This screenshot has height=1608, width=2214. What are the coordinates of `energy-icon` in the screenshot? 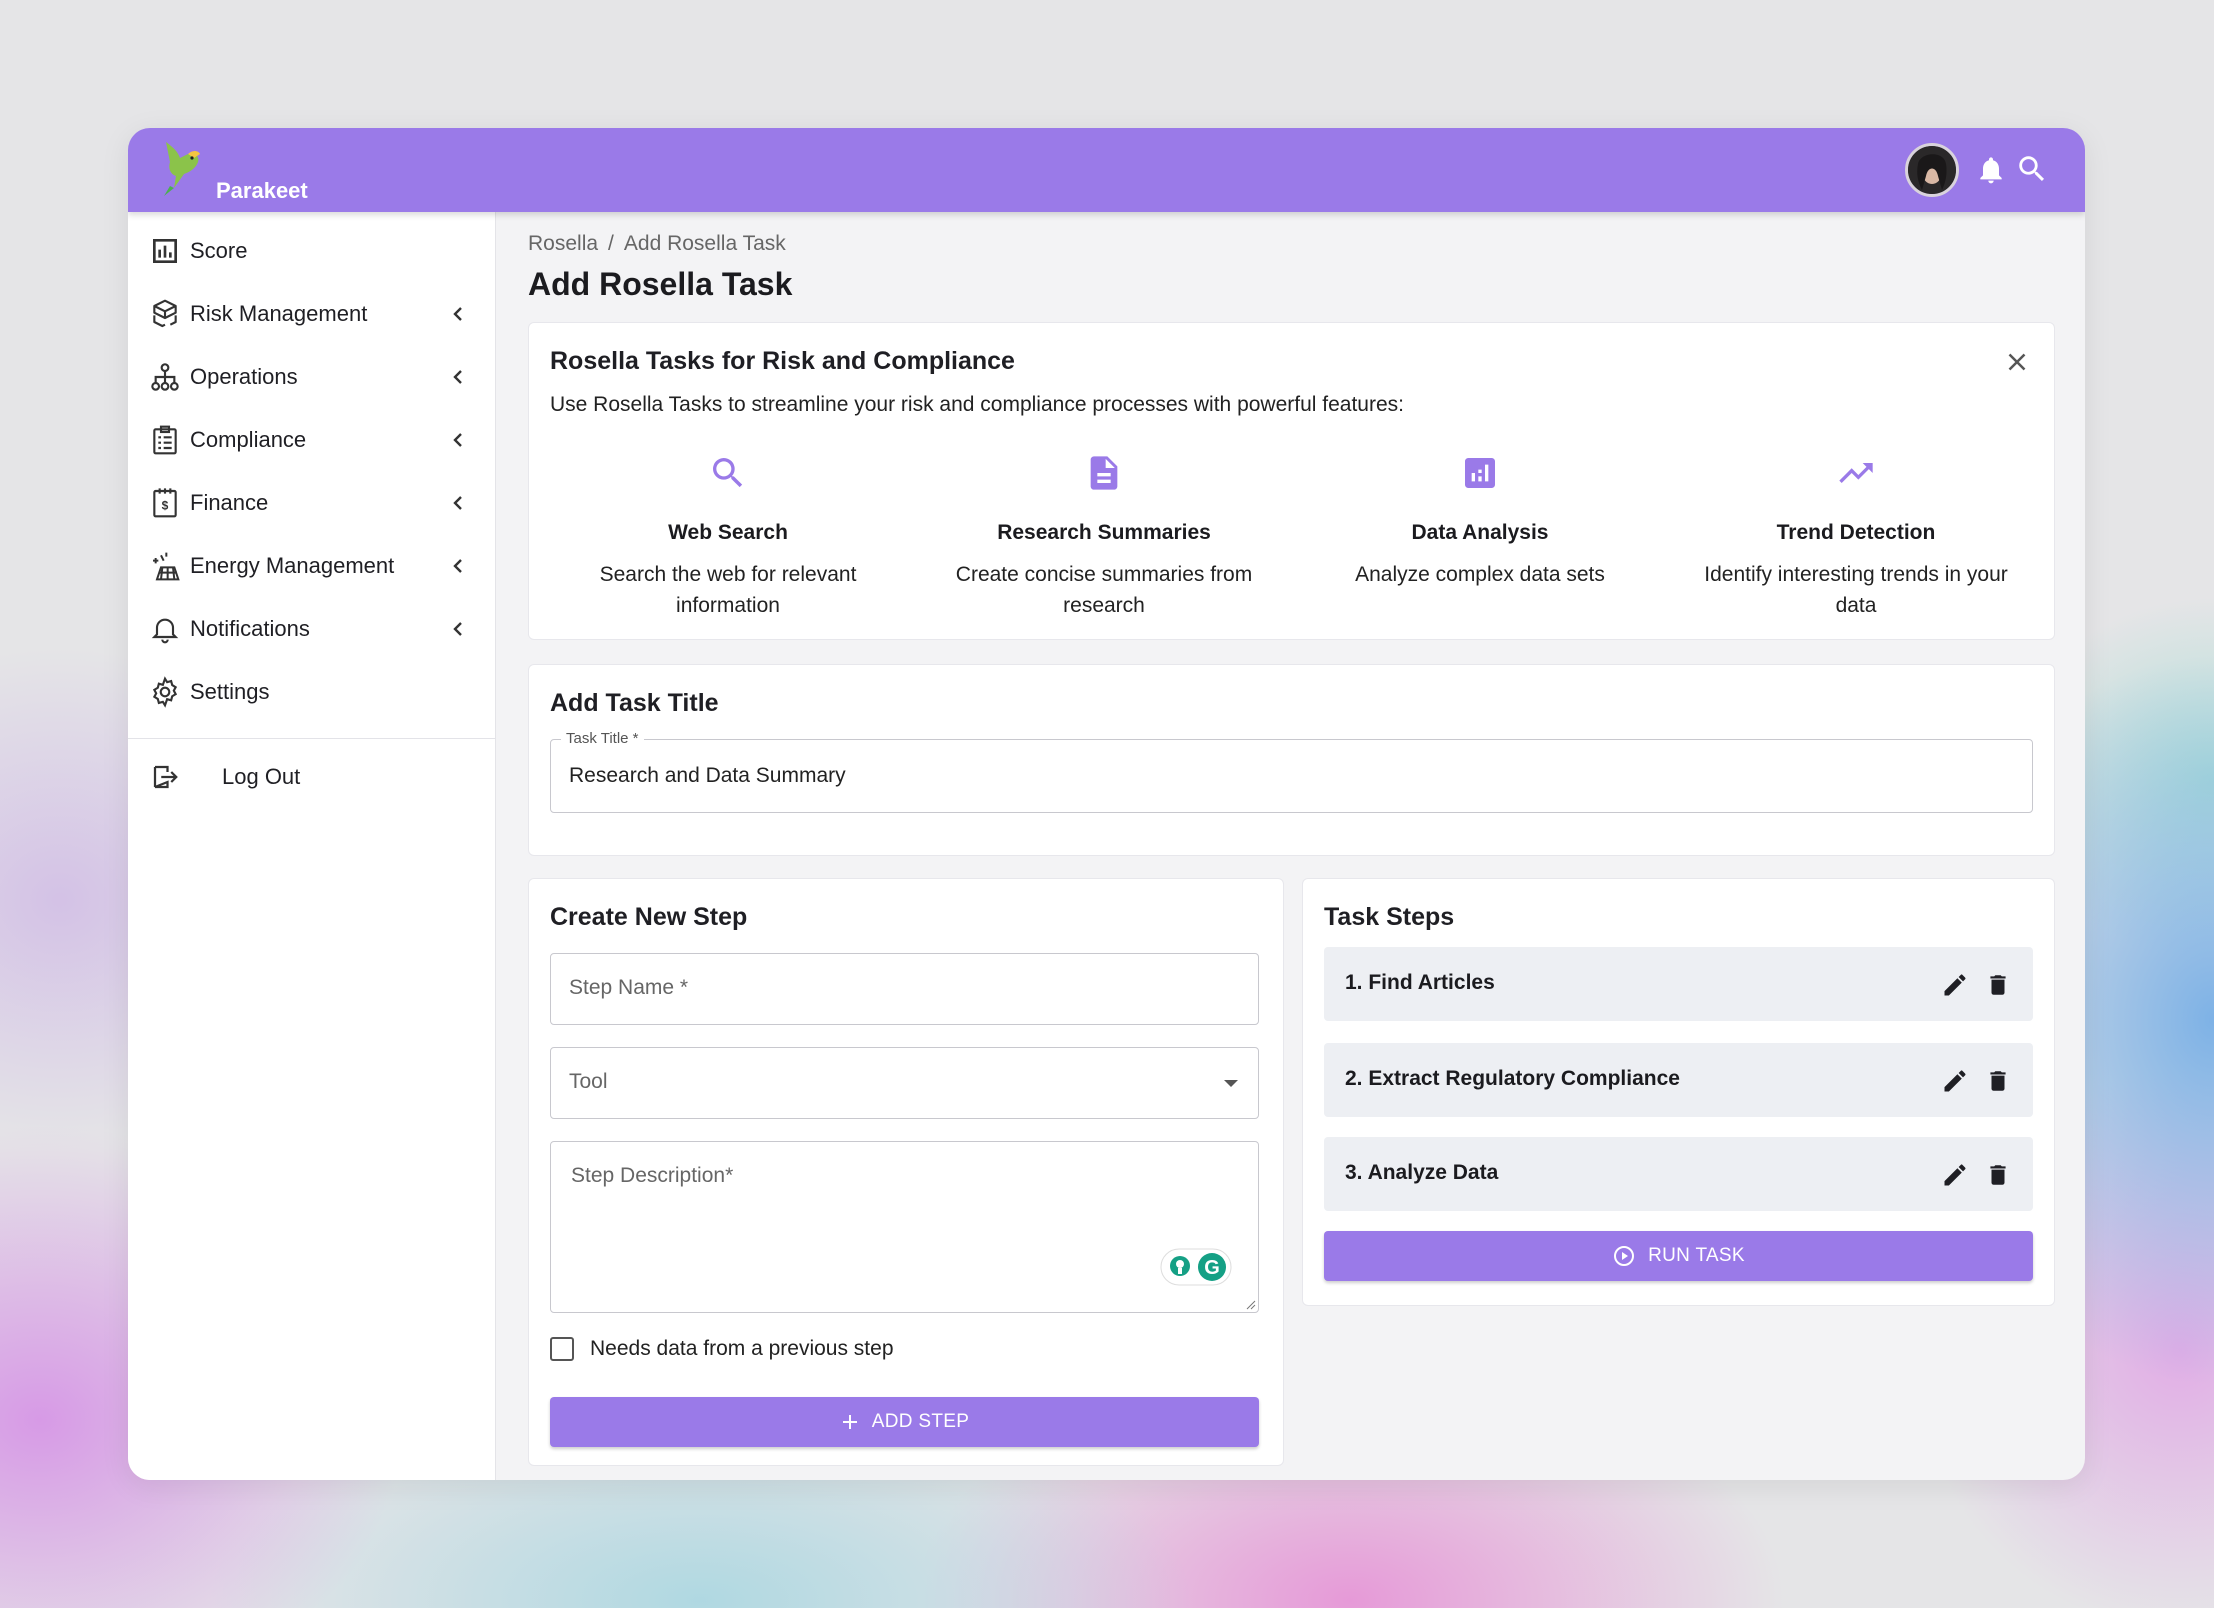 It's located at (165, 566).